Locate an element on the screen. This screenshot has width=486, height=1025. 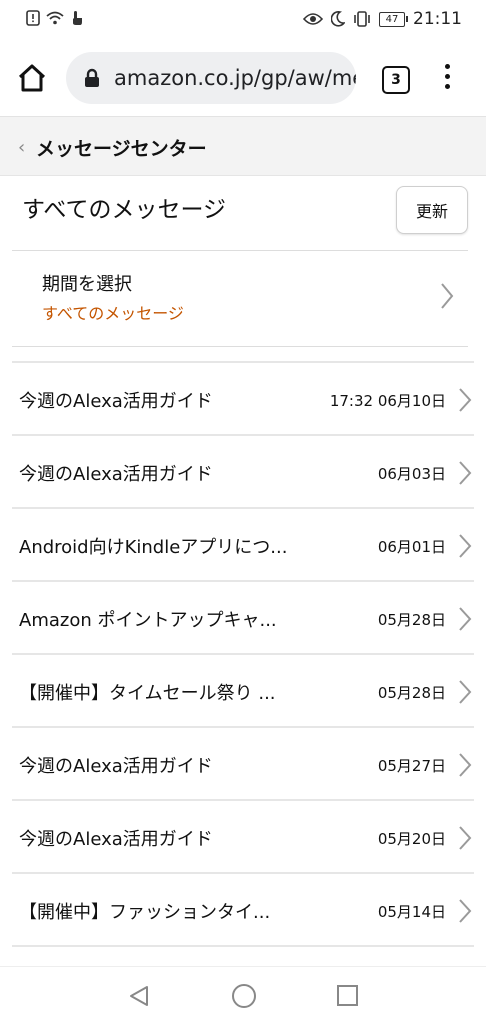
list-item: Android向けKindleアプリにつ... 06月01日 is located at coordinates (243, 543).